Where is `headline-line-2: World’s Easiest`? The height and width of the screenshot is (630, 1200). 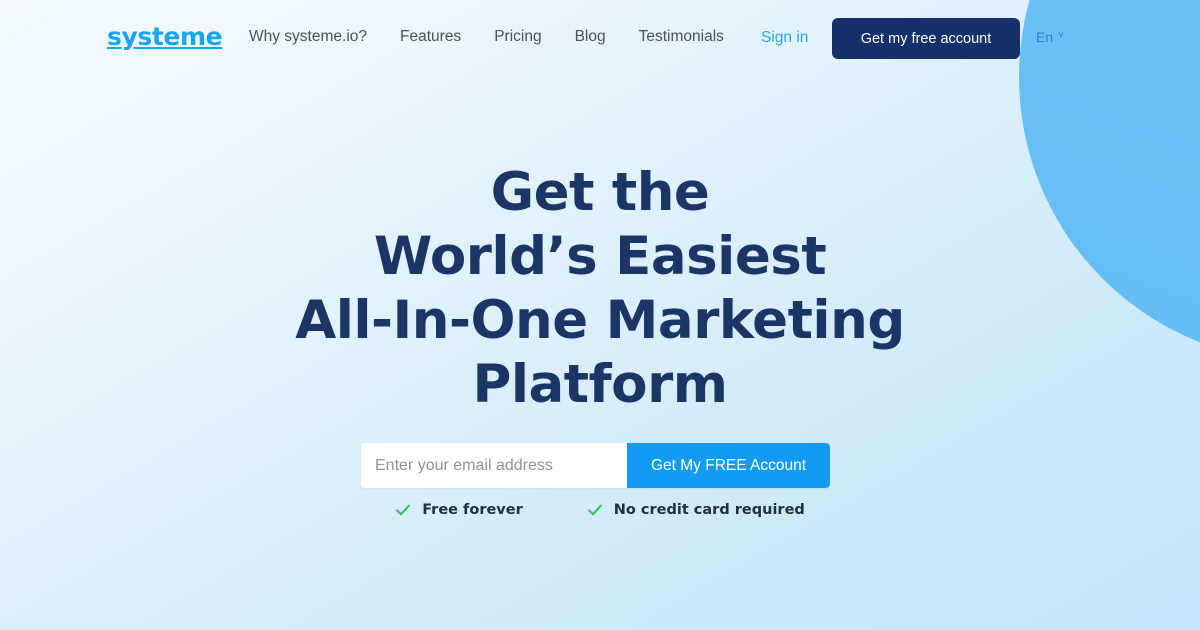 headline-line-2: World’s Easiest is located at coordinates (600, 256).